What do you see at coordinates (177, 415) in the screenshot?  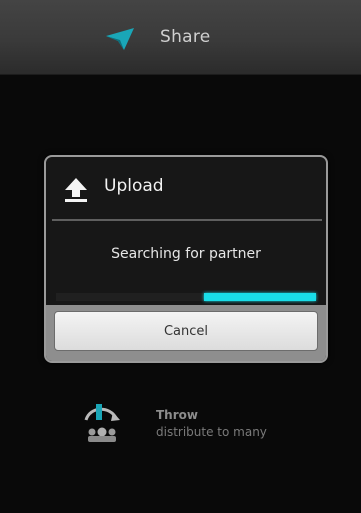 I see `option-throw-label: Throw` at bounding box center [177, 415].